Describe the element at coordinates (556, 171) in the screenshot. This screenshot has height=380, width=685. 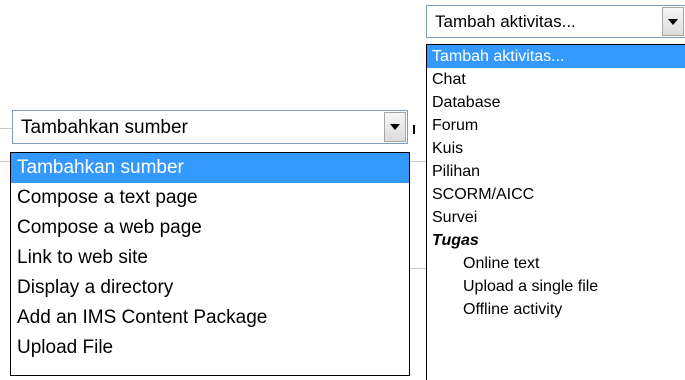
I see `activity-option: Pilihan` at that location.